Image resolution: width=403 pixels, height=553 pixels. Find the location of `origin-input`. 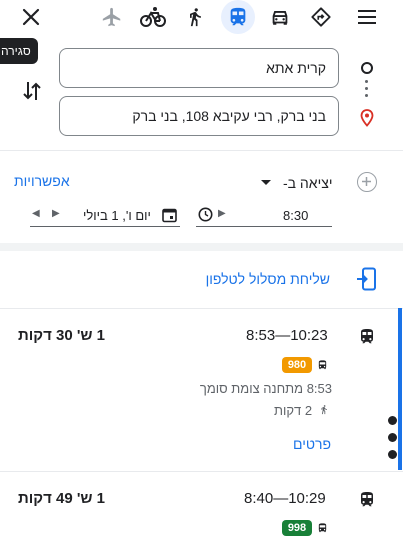

origin-input is located at coordinates (199, 68).